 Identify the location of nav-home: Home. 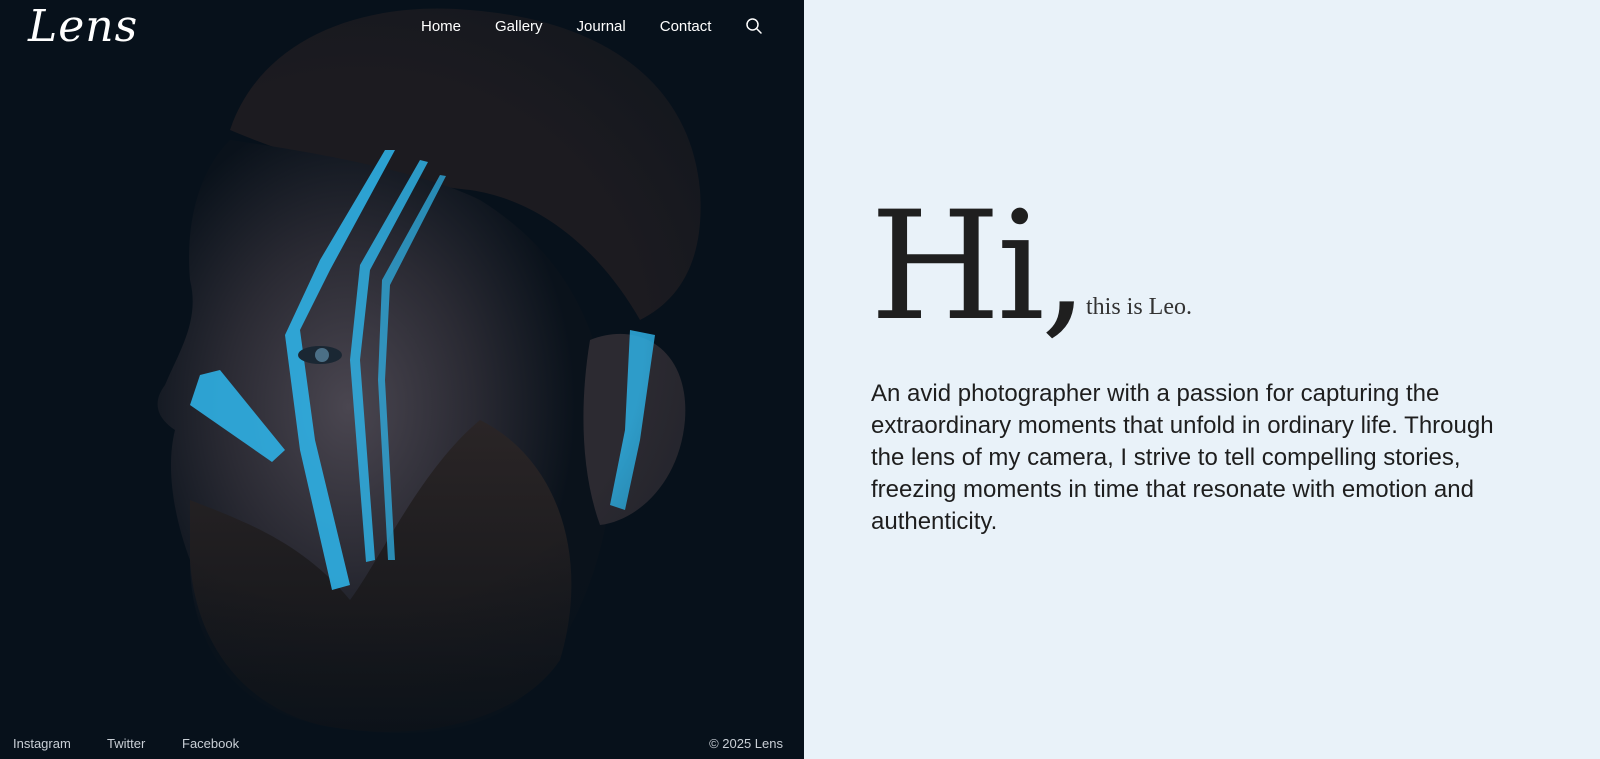
(441, 26).